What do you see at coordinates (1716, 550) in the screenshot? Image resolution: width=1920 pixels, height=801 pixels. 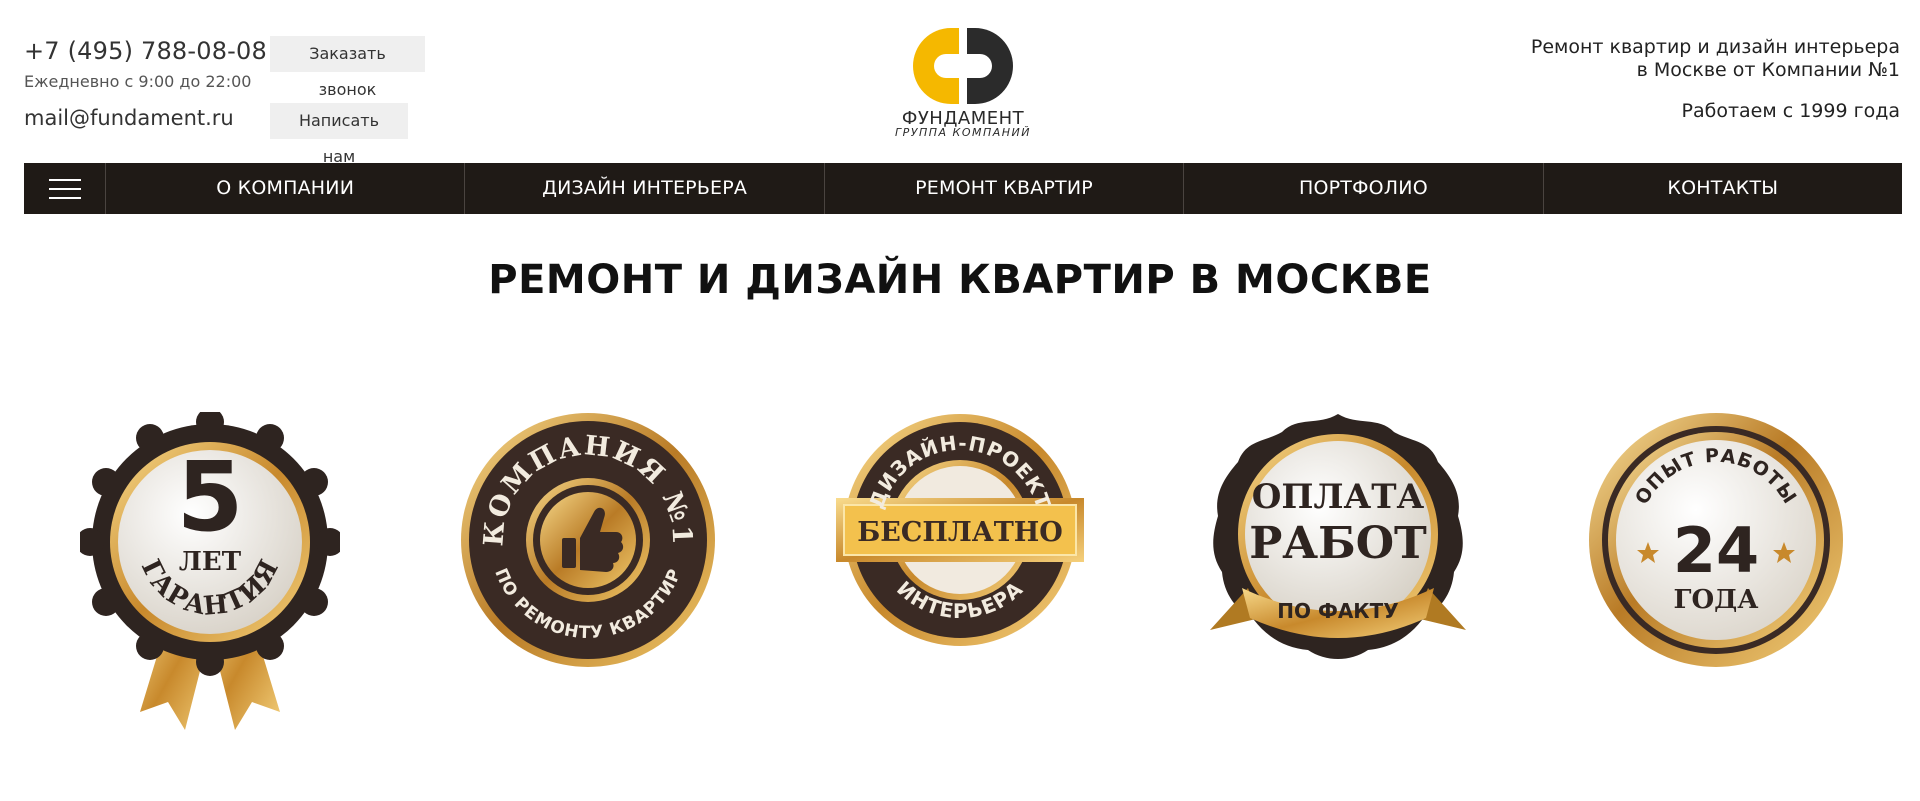 I see `badge5-number: 24` at bounding box center [1716, 550].